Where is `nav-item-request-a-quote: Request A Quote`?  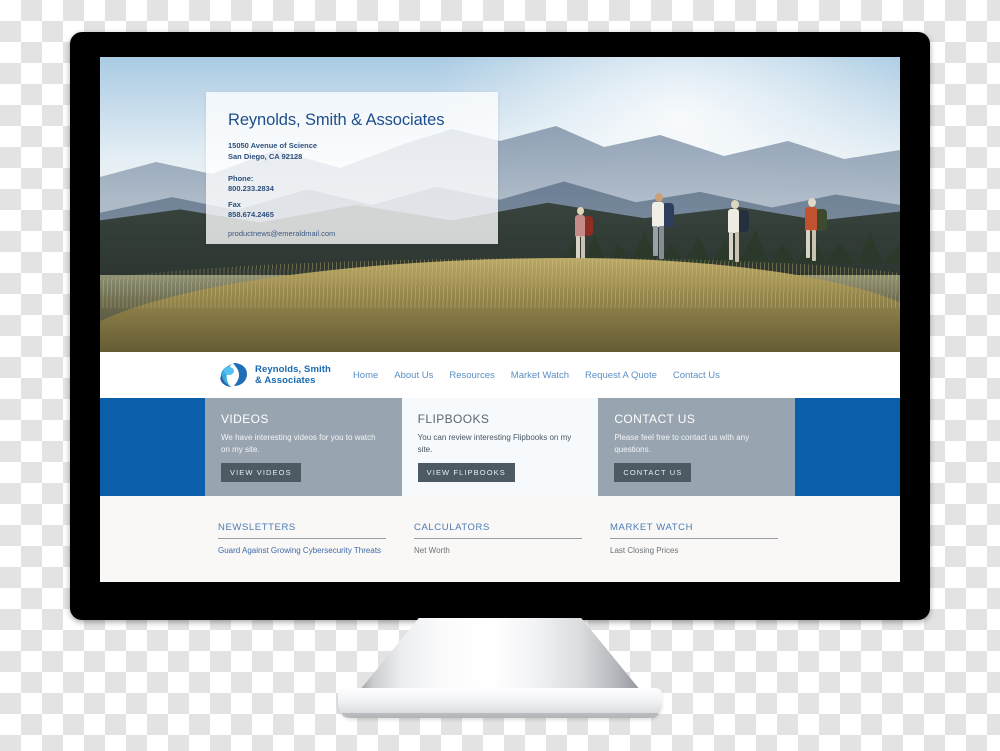
nav-item-request-a-quote: Request A Quote is located at coordinates (621, 375).